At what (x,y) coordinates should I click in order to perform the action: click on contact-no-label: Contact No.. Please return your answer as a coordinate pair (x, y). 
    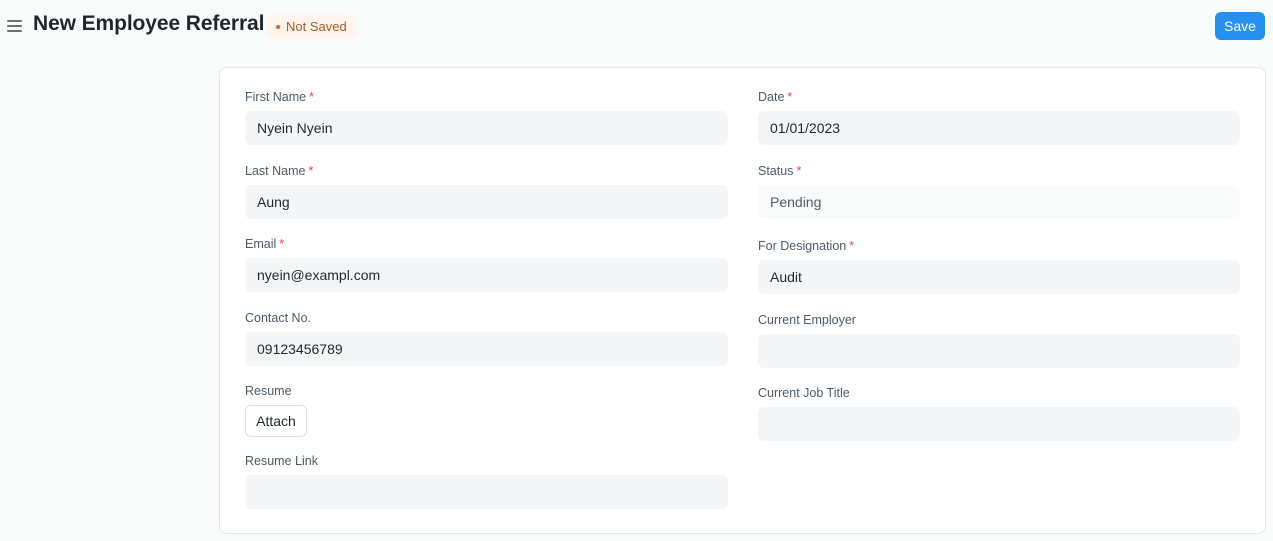
    Looking at the image, I should click on (278, 318).